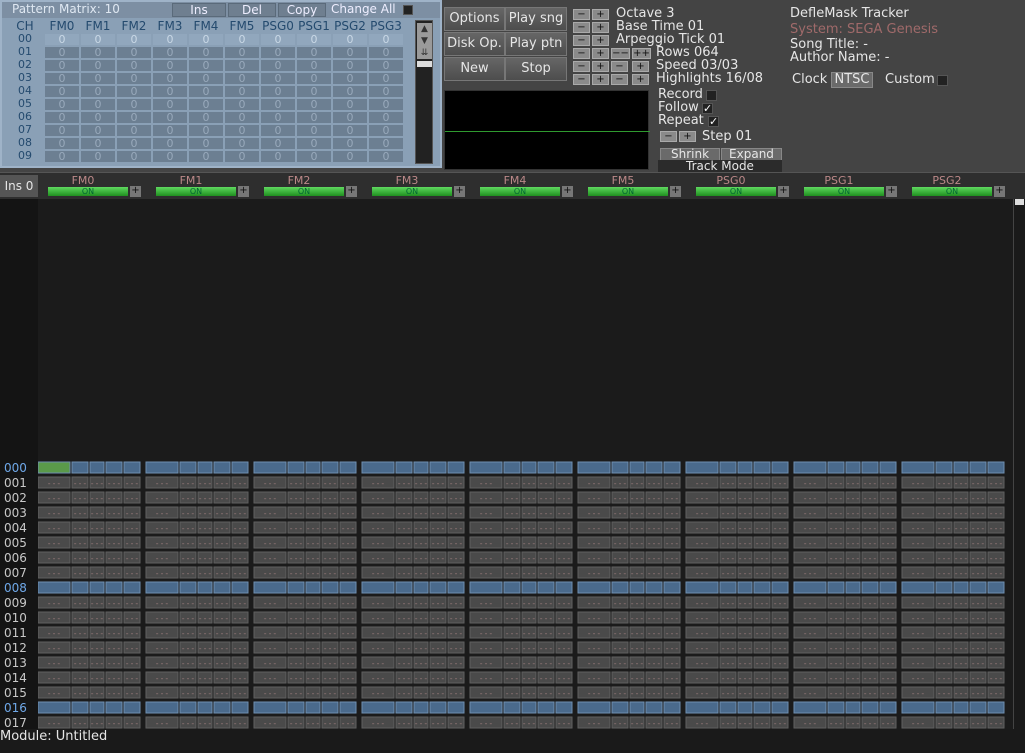 The height and width of the screenshot is (753, 1025). Describe the element at coordinates (424, 92) in the screenshot. I see `matrix-scrollbar: ▲ ▼ ⇊` at that location.